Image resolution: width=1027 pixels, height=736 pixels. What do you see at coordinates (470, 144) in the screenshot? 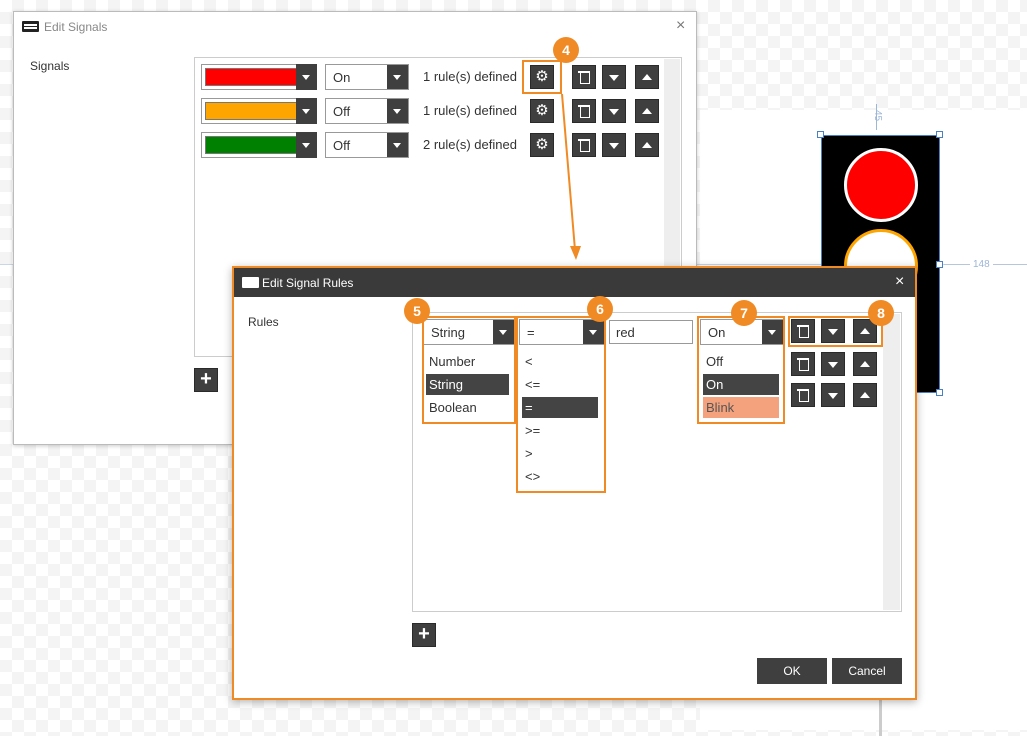
I see `rules-count-3: 2 rule(s) defined` at bounding box center [470, 144].